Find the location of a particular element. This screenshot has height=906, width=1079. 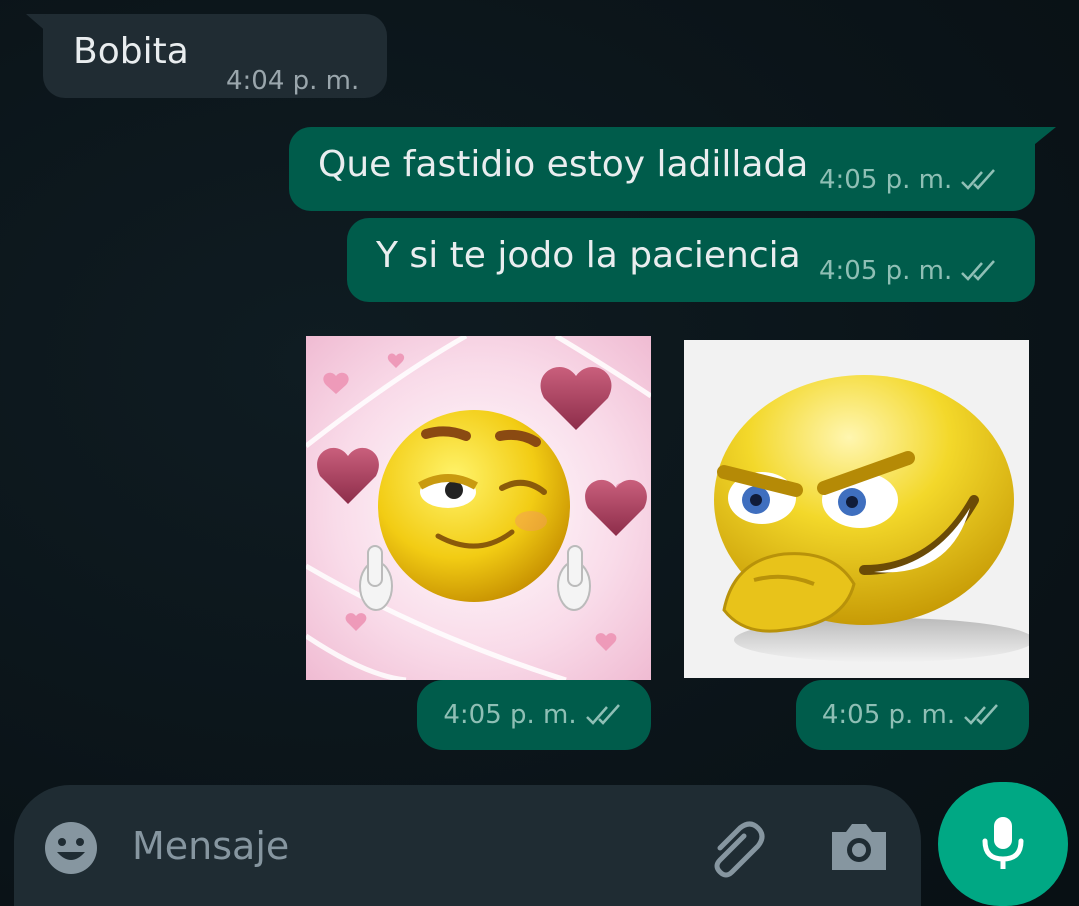

microphone-icon is located at coordinates (1003, 843).